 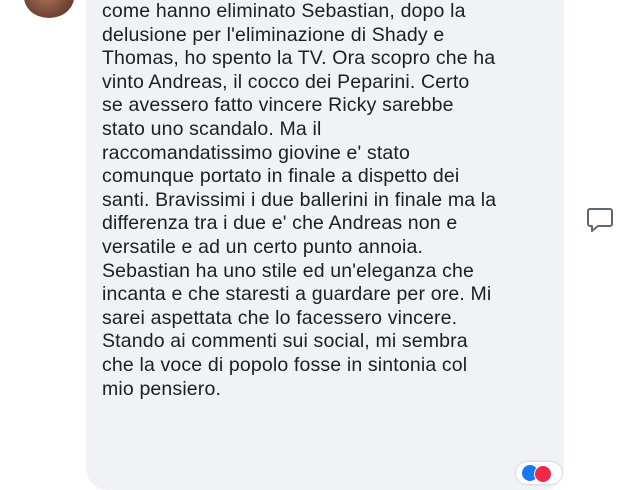 What do you see at coordinates (49, 9) in the screenshot?
I see `avatar` at bounding box center [49, 9].